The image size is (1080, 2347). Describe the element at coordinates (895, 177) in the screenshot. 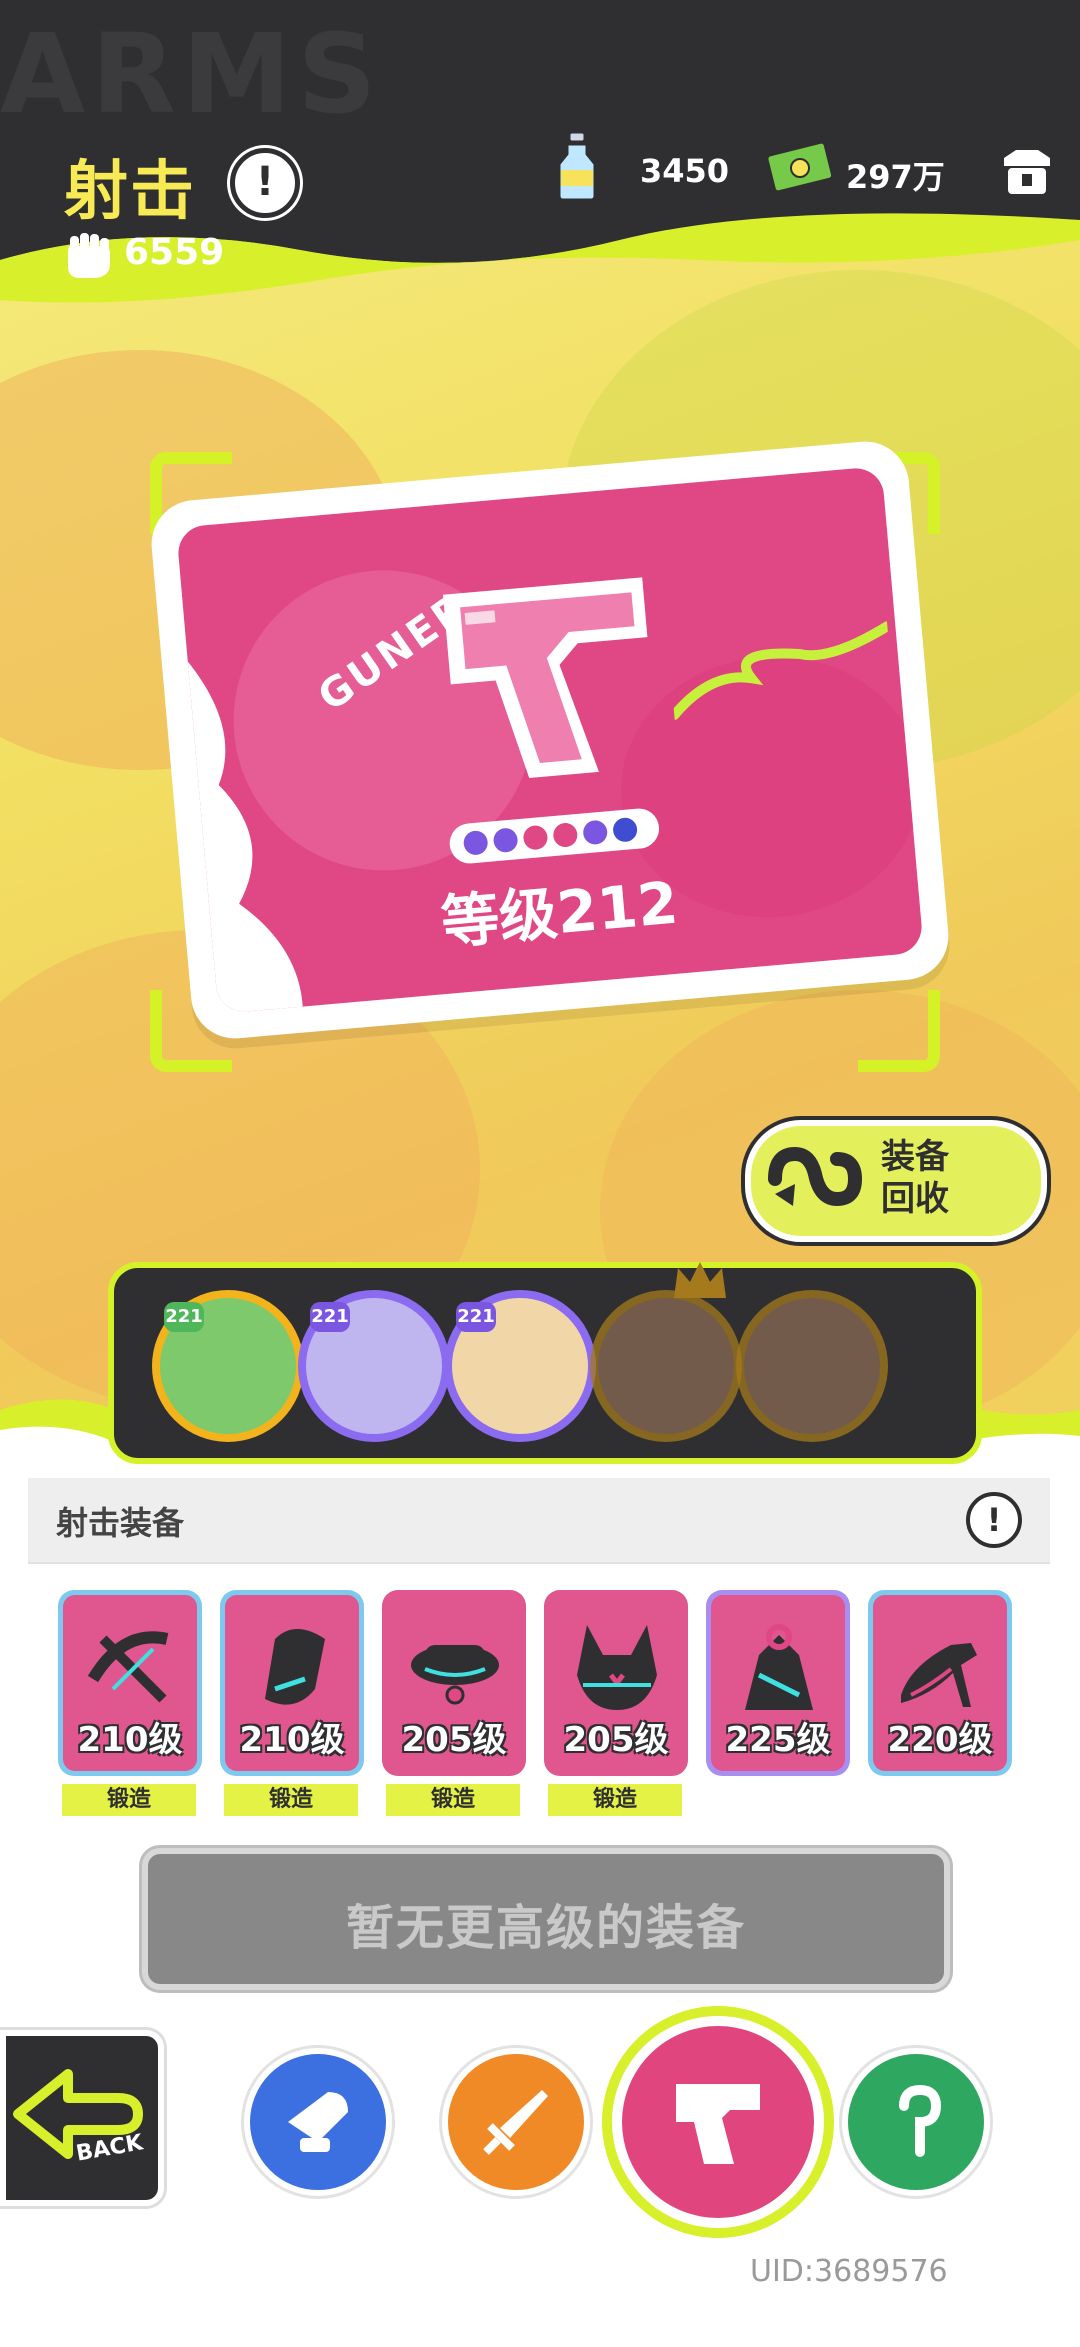

I see `cash-amount: 297万` at that location.